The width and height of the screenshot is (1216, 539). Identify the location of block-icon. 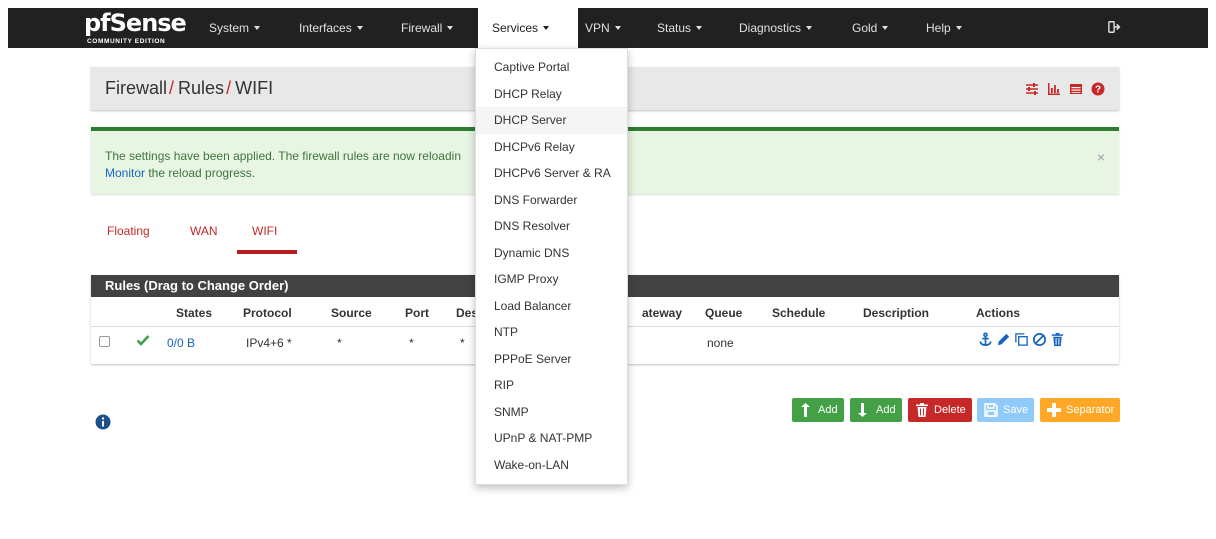
(1039, 339).